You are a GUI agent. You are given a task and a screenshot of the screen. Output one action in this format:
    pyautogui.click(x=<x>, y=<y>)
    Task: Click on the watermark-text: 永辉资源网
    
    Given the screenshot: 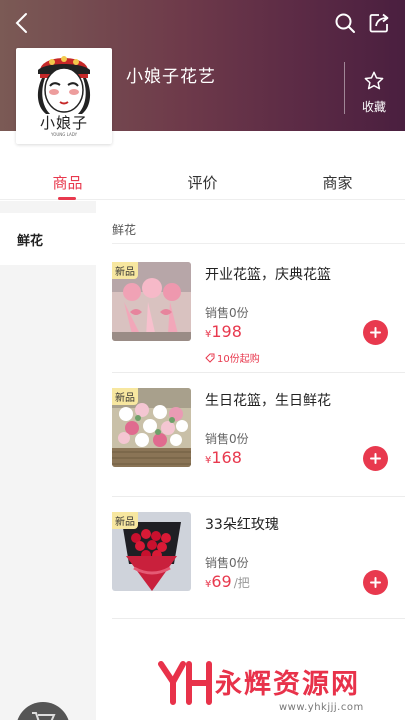 What is the action you would take?
    pyautogui.click(x=287, y=684)
    